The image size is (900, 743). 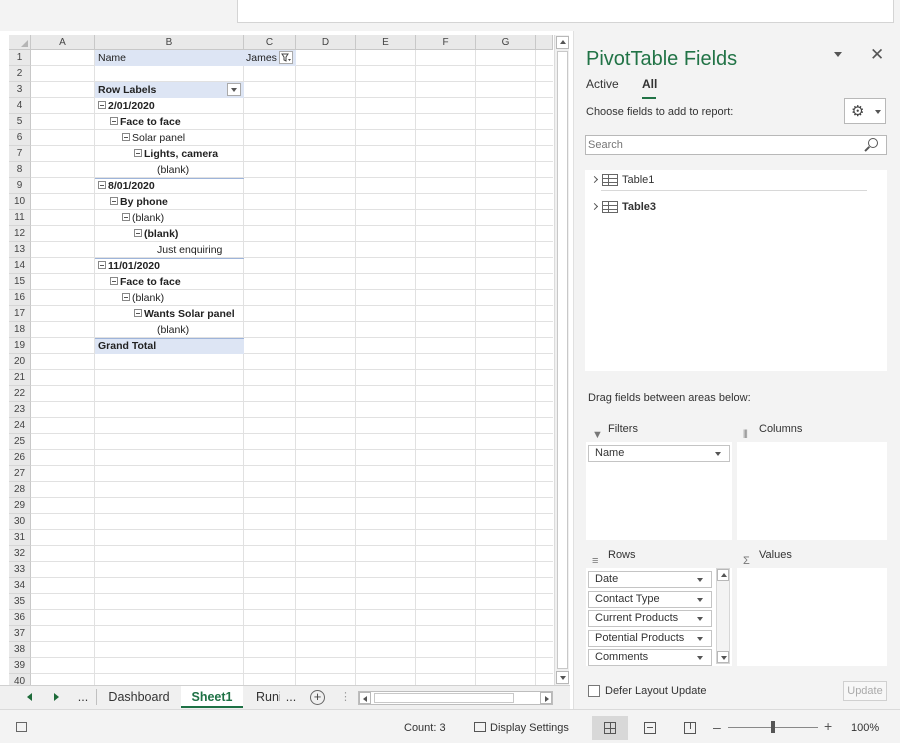 What do you see at coordinates (20, 42) in the screenshot?
I see `select-all-corner` at bounding box center [20, 42].